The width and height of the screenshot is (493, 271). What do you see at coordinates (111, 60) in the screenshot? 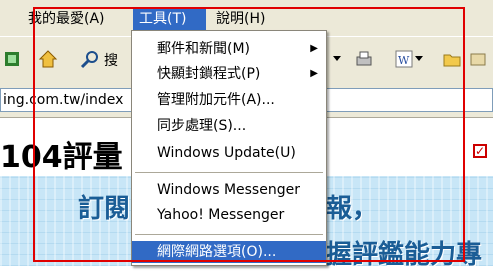
I see `search-button-label: 搜` at bounding box center [111, 60].